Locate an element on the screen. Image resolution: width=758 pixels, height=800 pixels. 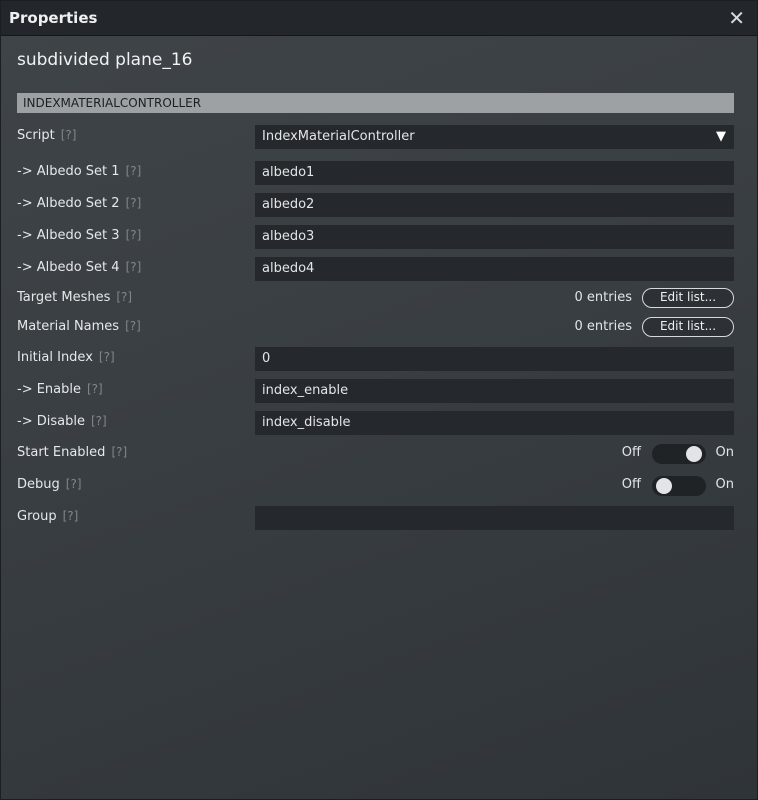
script-dropdown: IndexMaterialController ▼ is located at coordinates (494, 137).